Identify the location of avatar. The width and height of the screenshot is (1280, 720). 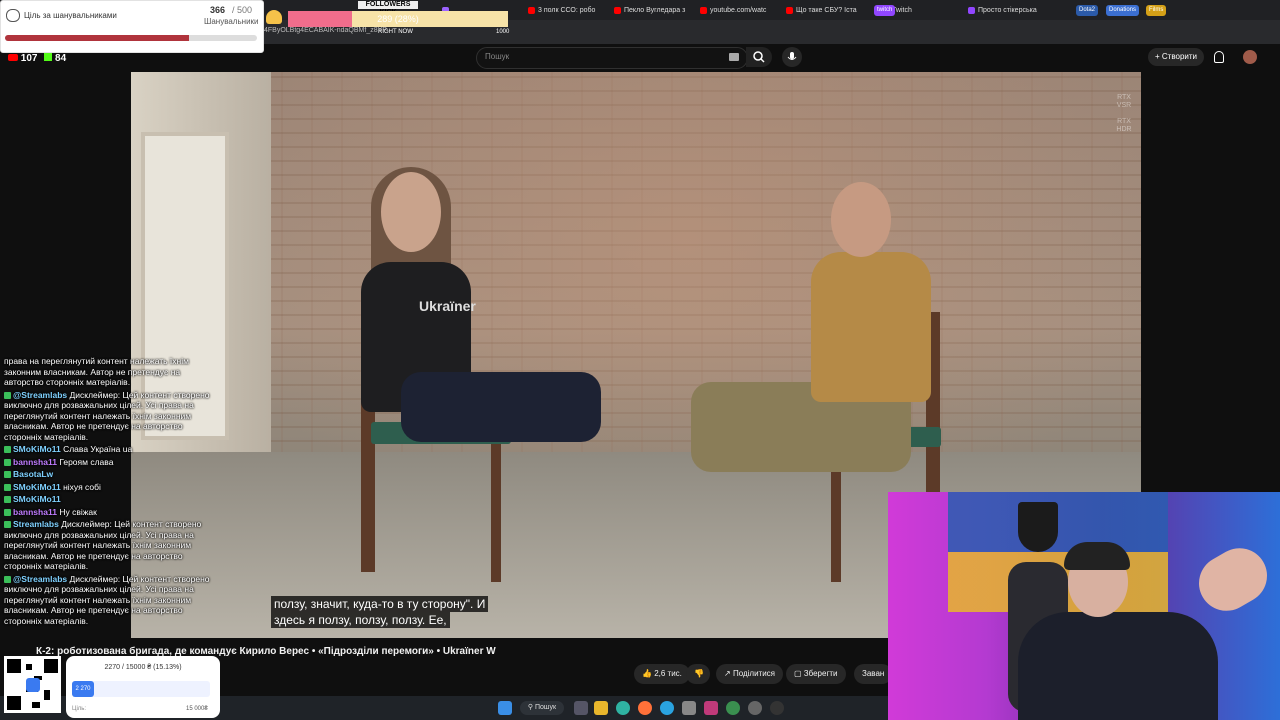
(1250, 57).